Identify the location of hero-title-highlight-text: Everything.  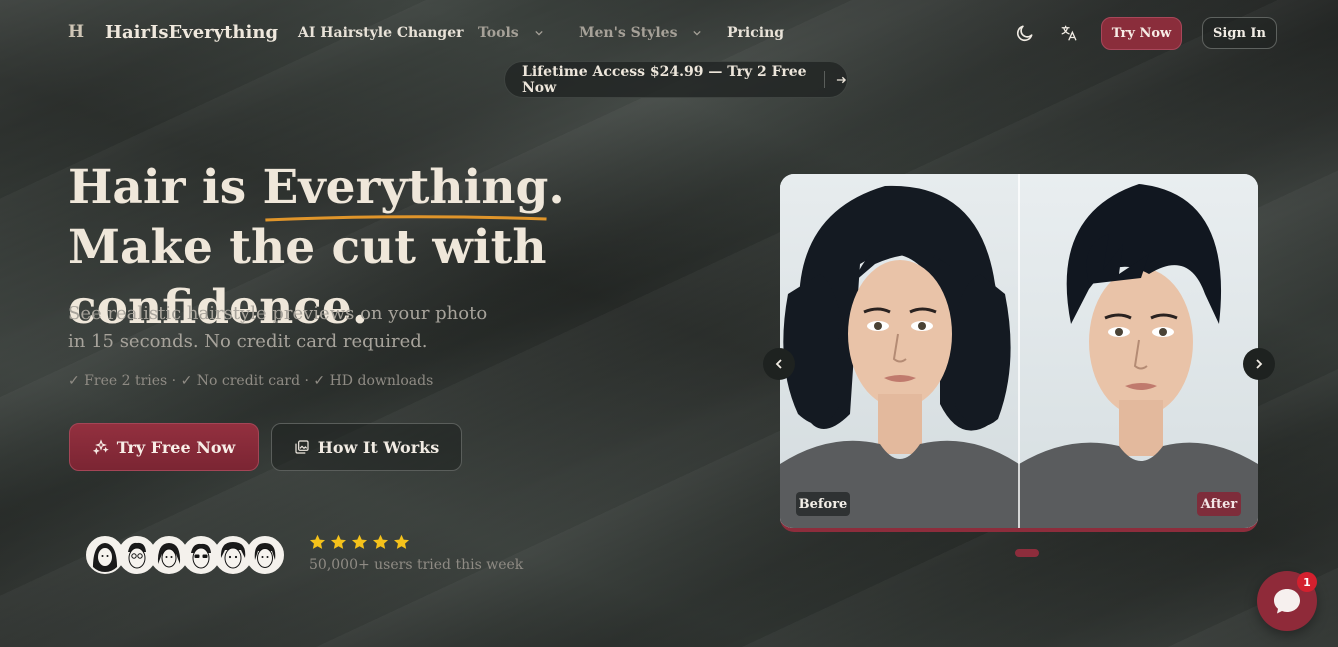
(405, 187).